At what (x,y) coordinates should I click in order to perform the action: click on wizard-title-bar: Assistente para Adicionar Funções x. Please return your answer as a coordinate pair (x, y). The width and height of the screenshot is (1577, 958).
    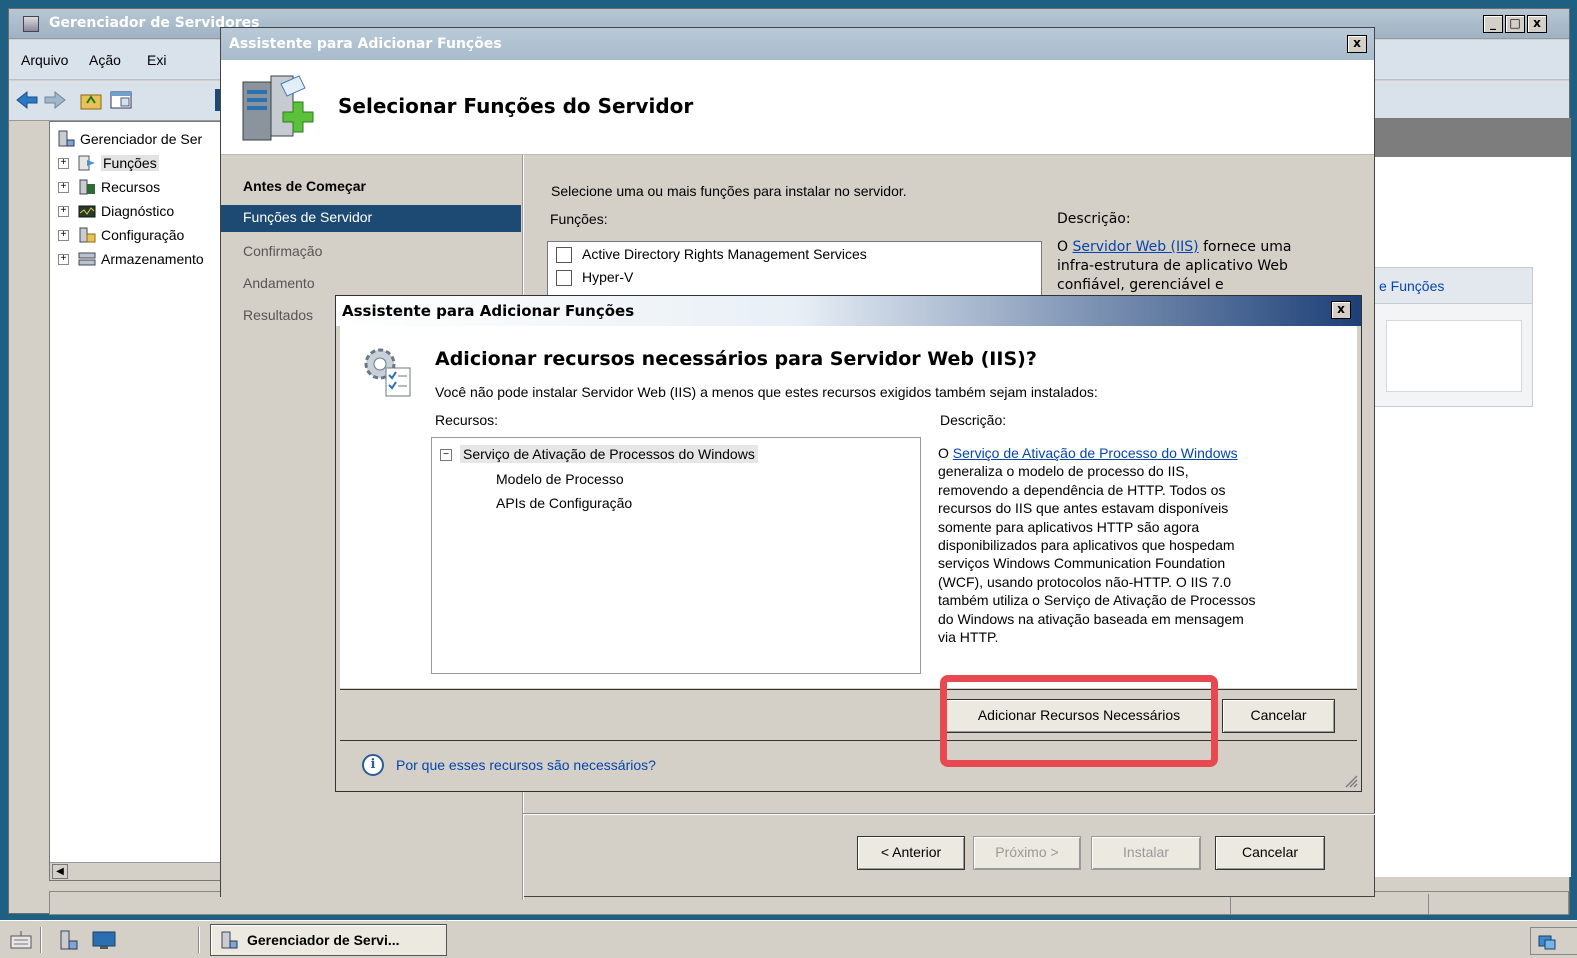
    Looking at the image, I should click on (797, 44).